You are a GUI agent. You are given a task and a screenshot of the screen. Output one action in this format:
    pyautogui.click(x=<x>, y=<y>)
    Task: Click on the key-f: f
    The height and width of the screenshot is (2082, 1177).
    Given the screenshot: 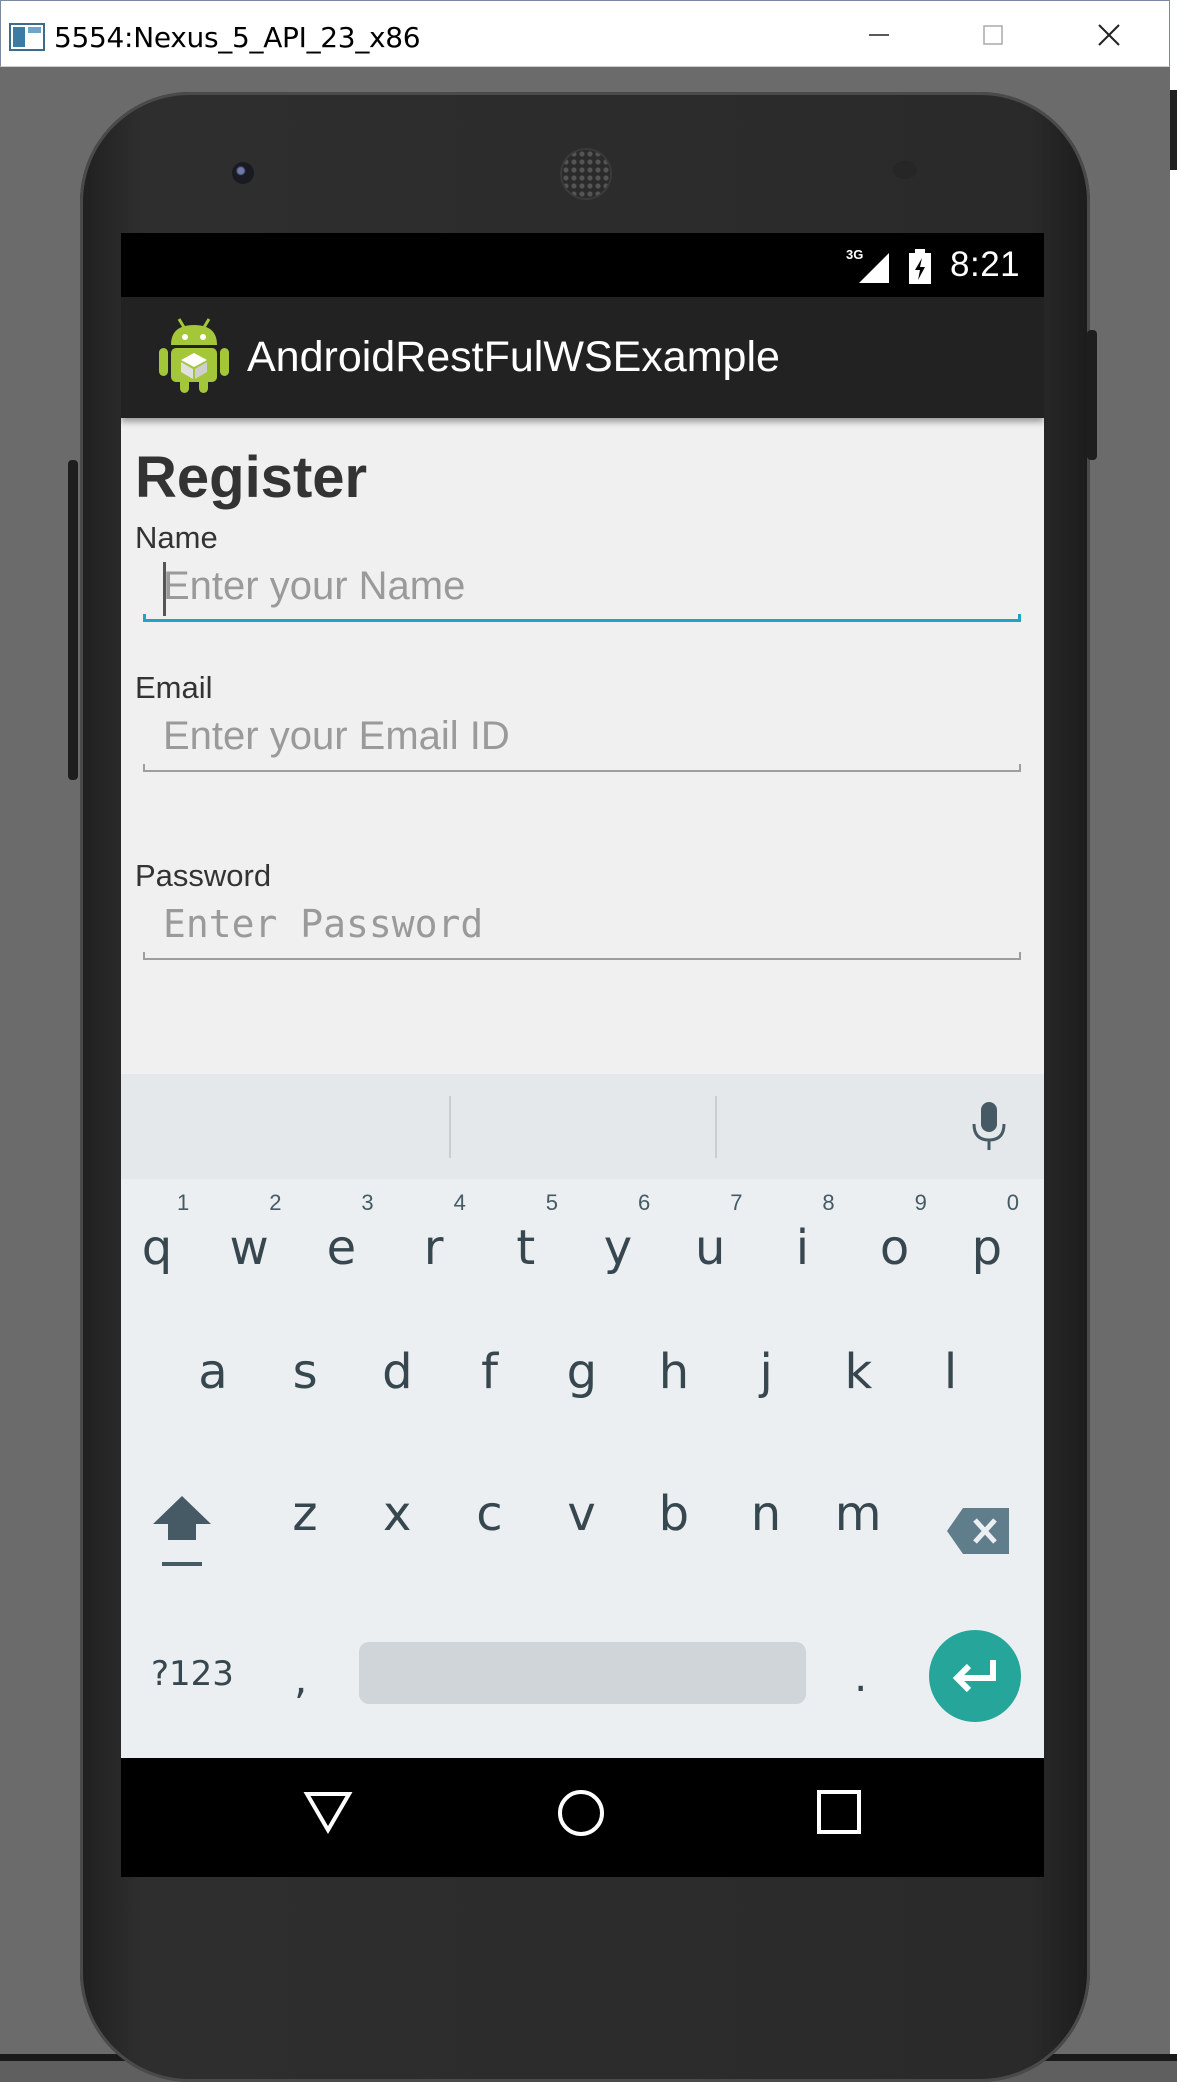 What is the action you would take?
    pyautogui.click(x=490, y=1374)
    